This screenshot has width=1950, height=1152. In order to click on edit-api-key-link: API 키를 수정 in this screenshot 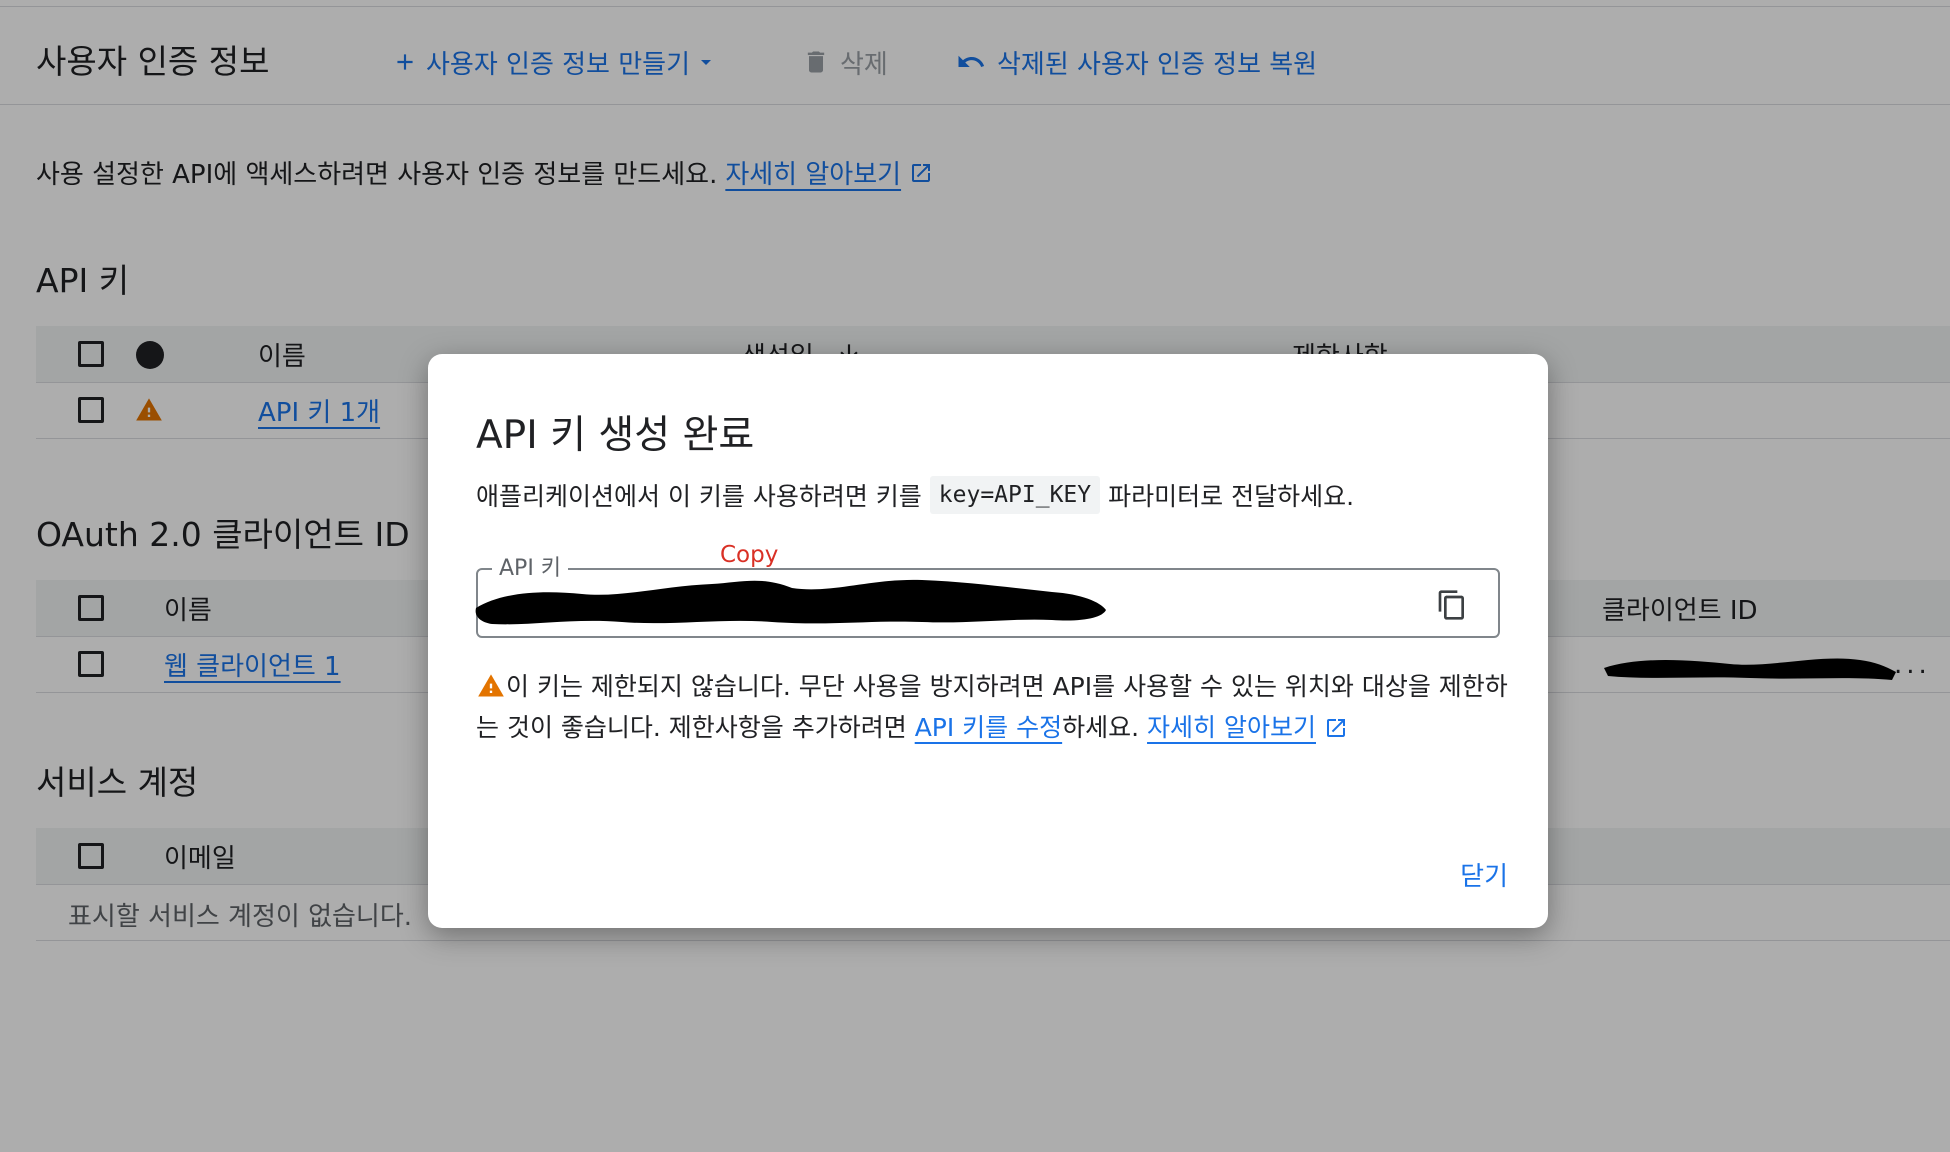, I will do `click(988, 727)`.